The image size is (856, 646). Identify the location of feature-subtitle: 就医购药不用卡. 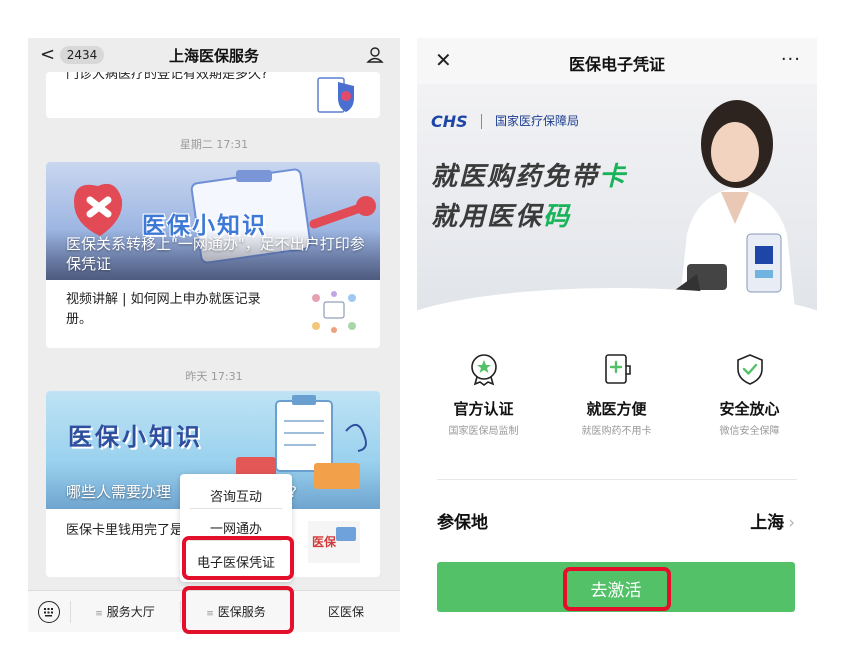
(616, 431).